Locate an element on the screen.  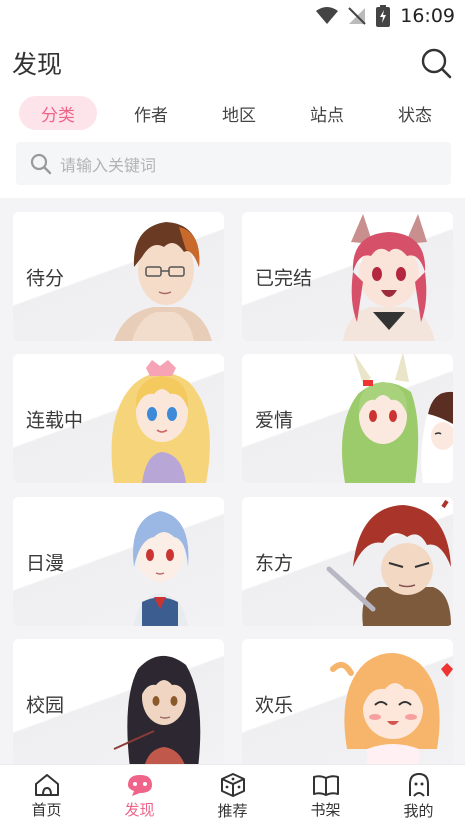
status-bar: 16:09 is located at coordinates (232, 16).